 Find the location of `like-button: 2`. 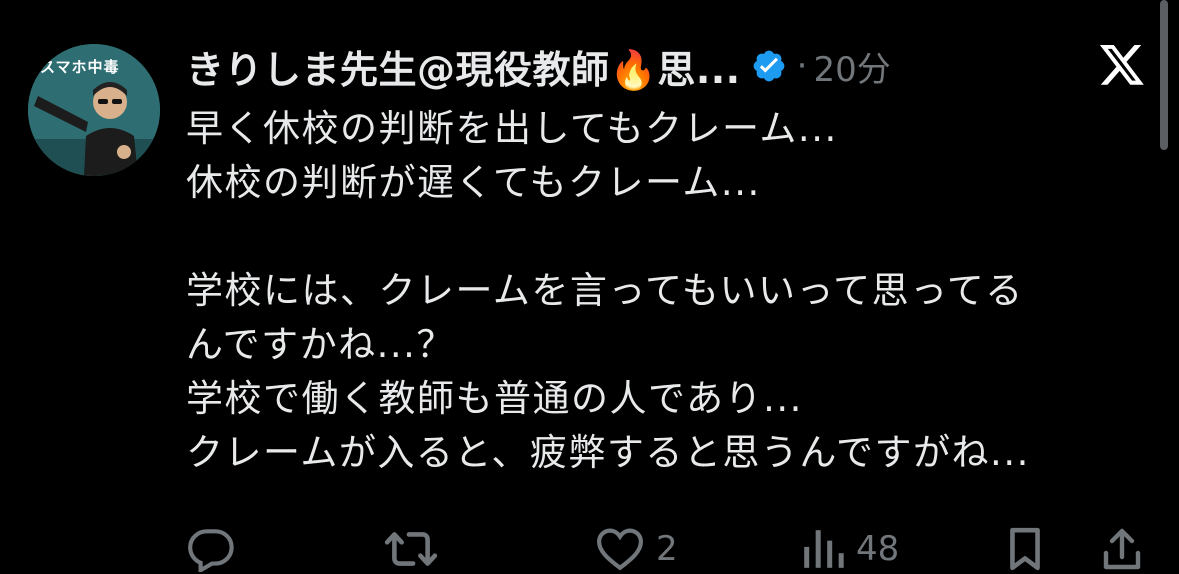

like-button: 2 is located at coordinates (636, 549).